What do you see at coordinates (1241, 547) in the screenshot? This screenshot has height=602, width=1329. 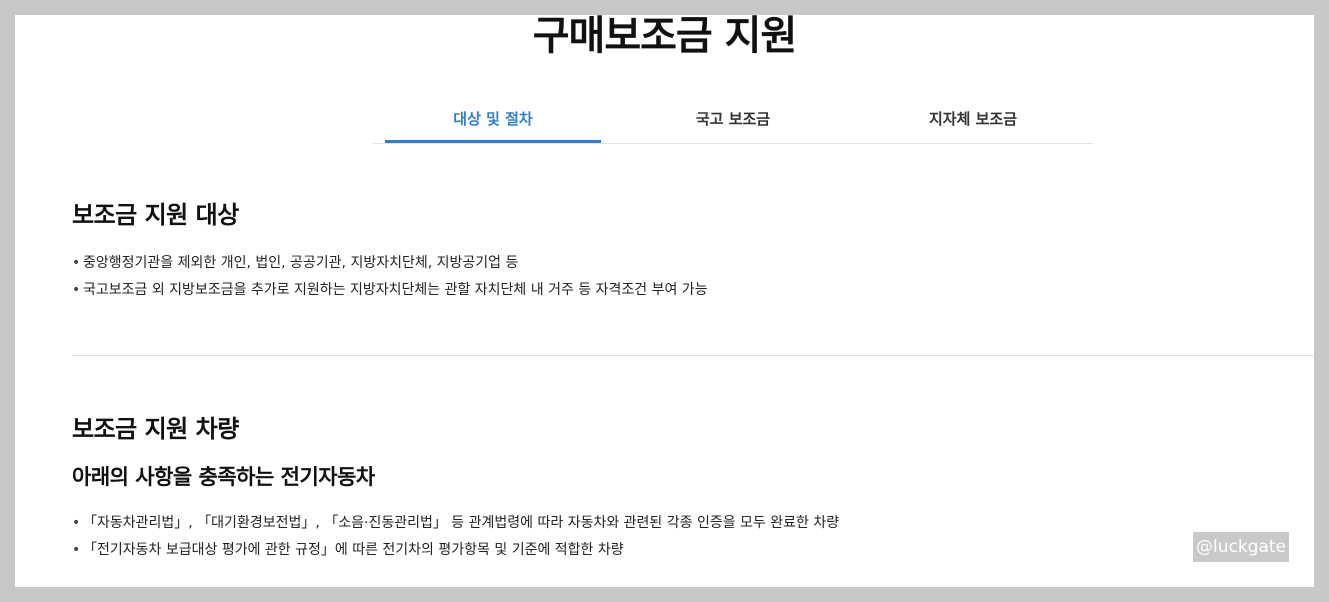 I see `watermark-label: @luckgate` at bounding box center [1241, 547].